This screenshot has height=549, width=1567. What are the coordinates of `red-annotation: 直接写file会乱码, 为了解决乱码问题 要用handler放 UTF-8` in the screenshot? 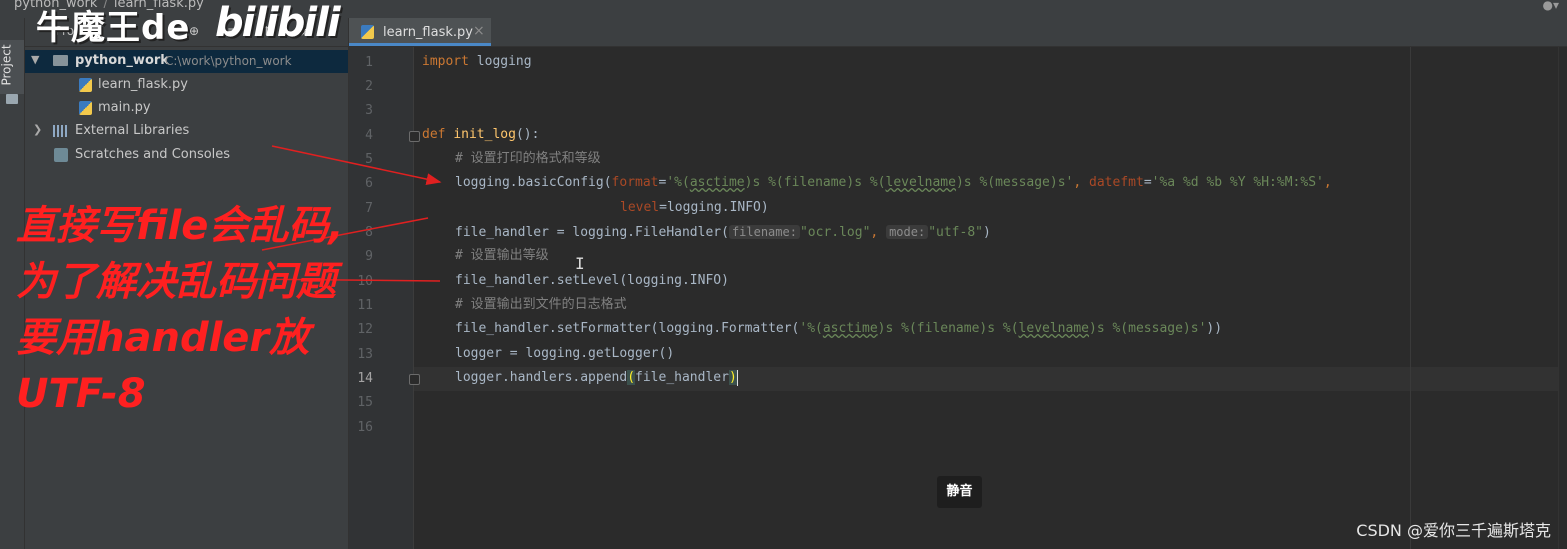 It's located at (180, 310).